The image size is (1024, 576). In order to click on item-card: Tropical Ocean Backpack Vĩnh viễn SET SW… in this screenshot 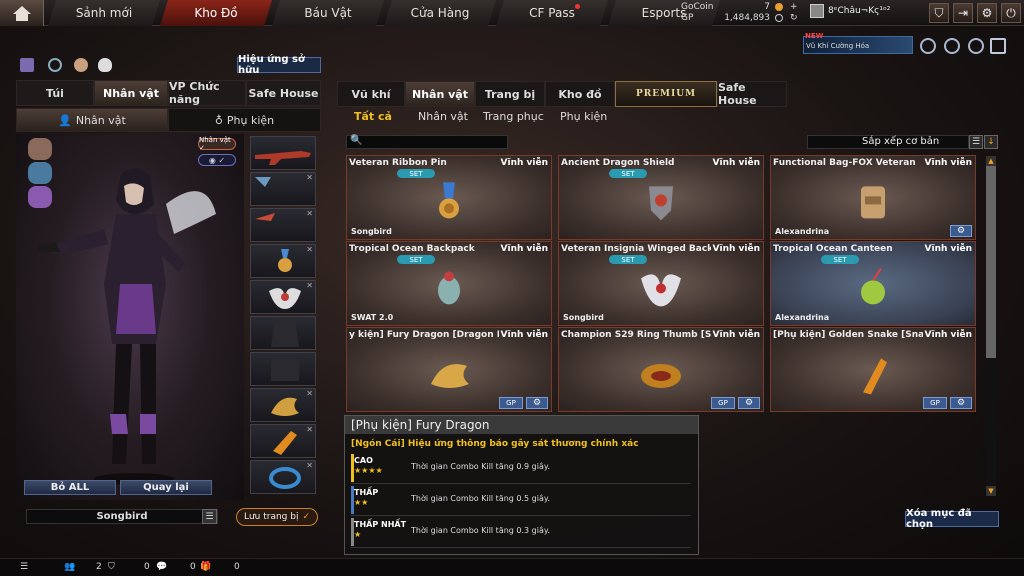, I will do `click(449, 283)`.